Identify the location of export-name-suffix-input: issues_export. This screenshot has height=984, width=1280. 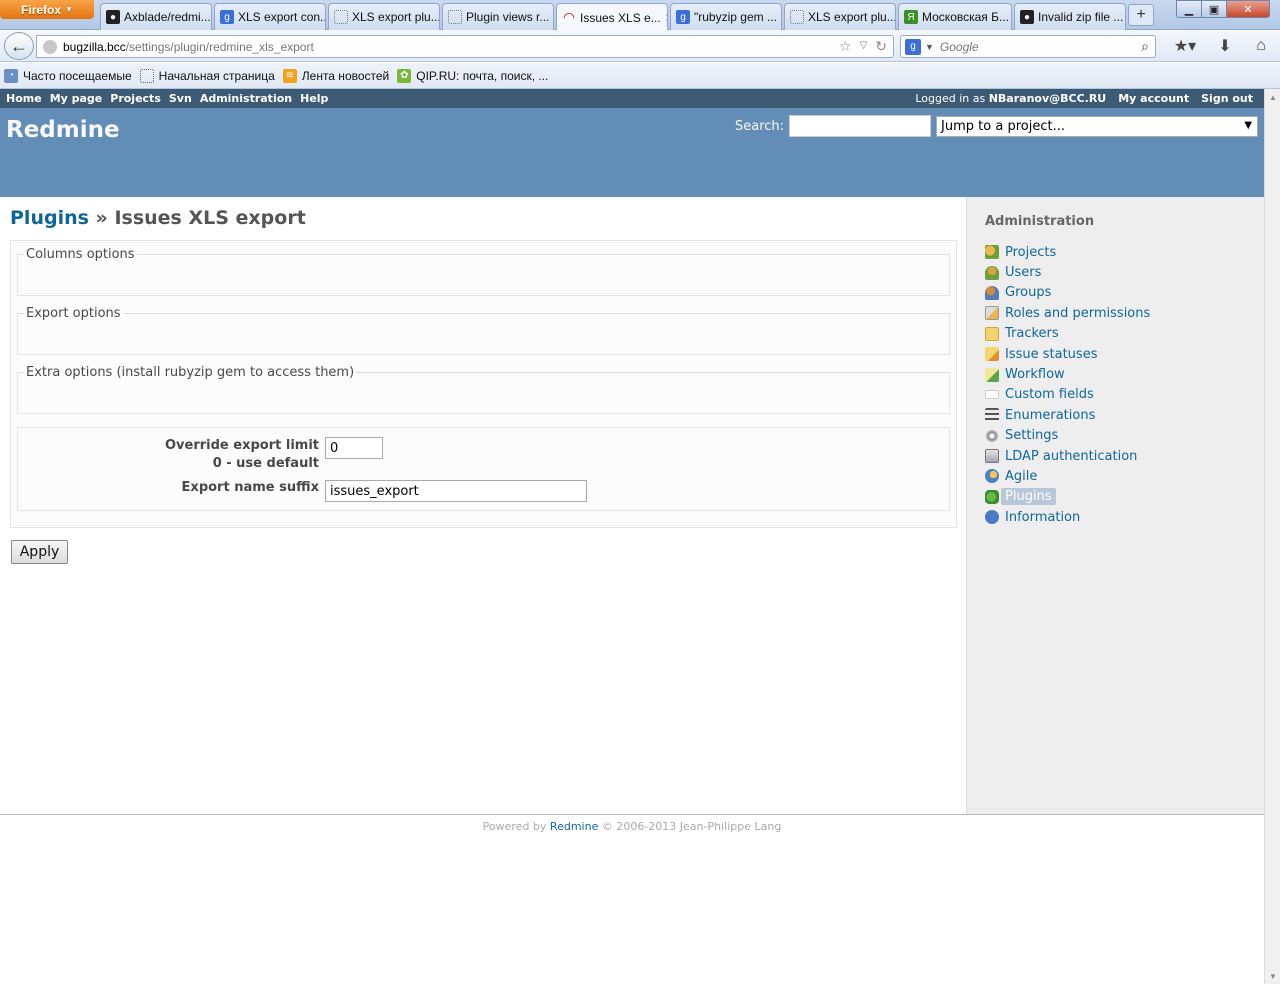
(456, 491).